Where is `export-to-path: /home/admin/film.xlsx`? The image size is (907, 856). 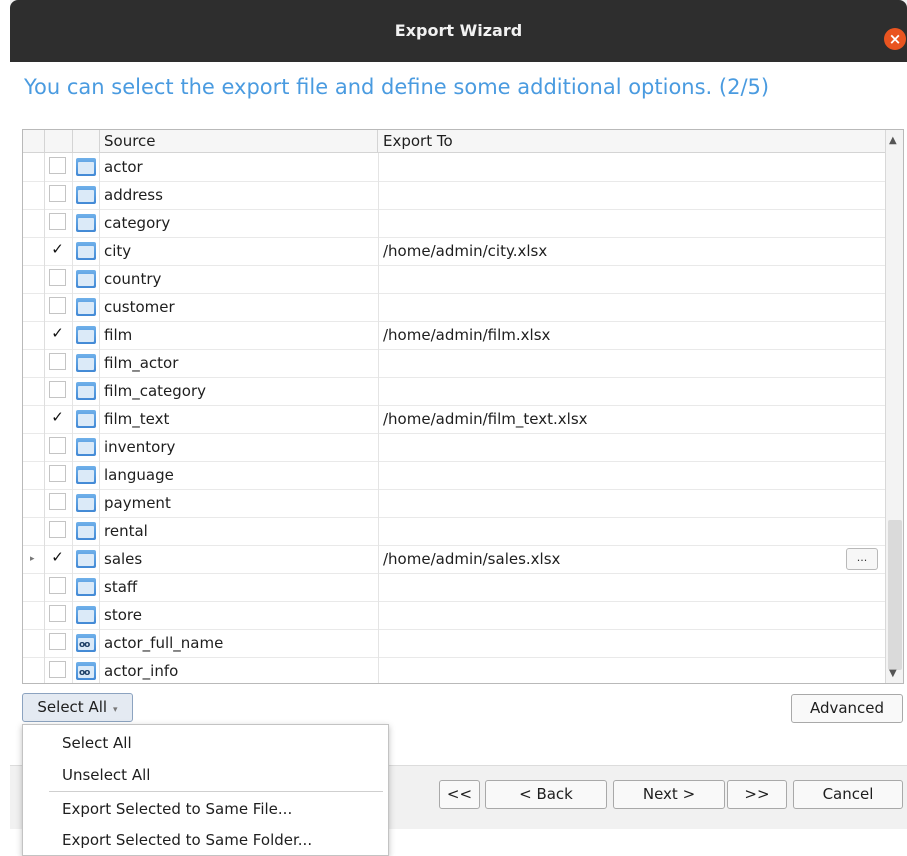
export-to-path: /home/admin/film.xlsx is located at coordinates (466, 335).